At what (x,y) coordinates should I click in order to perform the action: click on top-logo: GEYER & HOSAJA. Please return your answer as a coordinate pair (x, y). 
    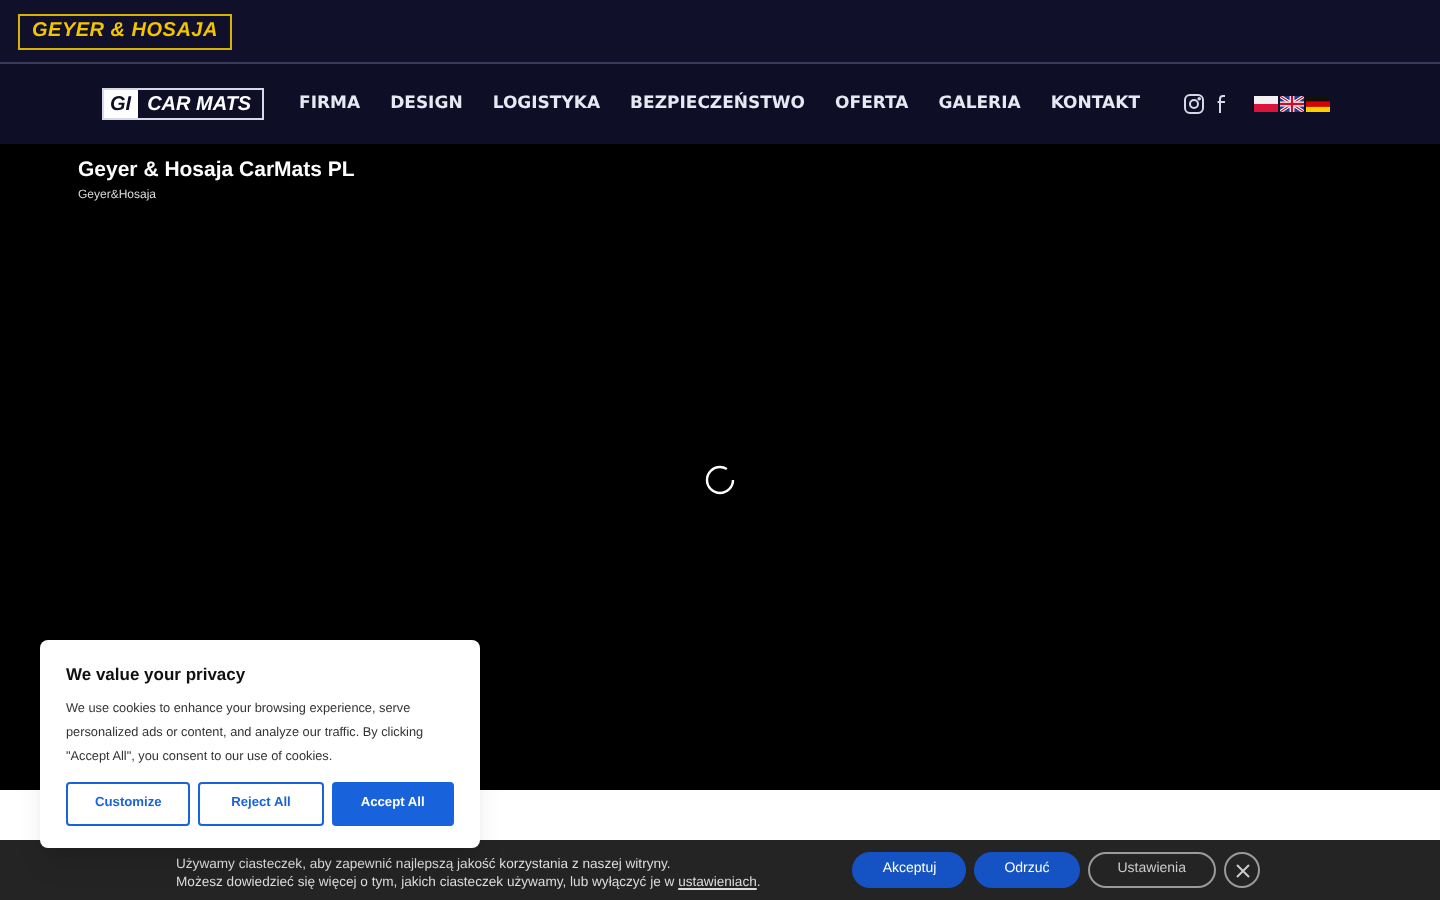
    Looking at the image, I should click on (125, 31).